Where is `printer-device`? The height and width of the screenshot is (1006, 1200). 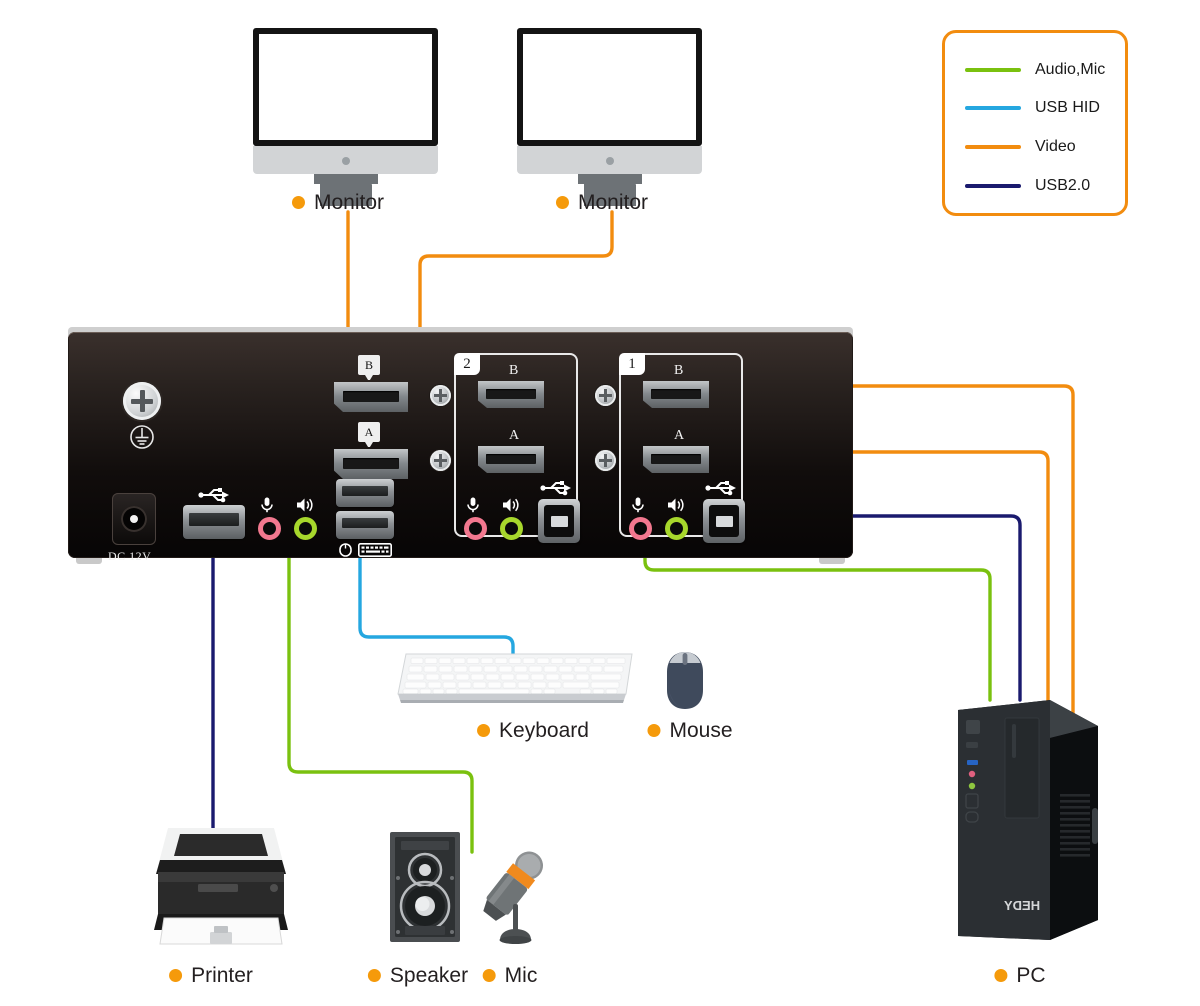 printer-device is located at coordinates (221, 887).